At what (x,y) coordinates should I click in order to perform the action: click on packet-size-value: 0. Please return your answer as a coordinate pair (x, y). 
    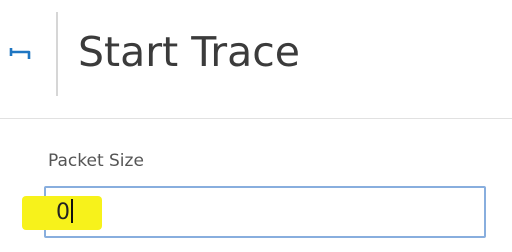
    Looking at the image, I should click on (64, 213).